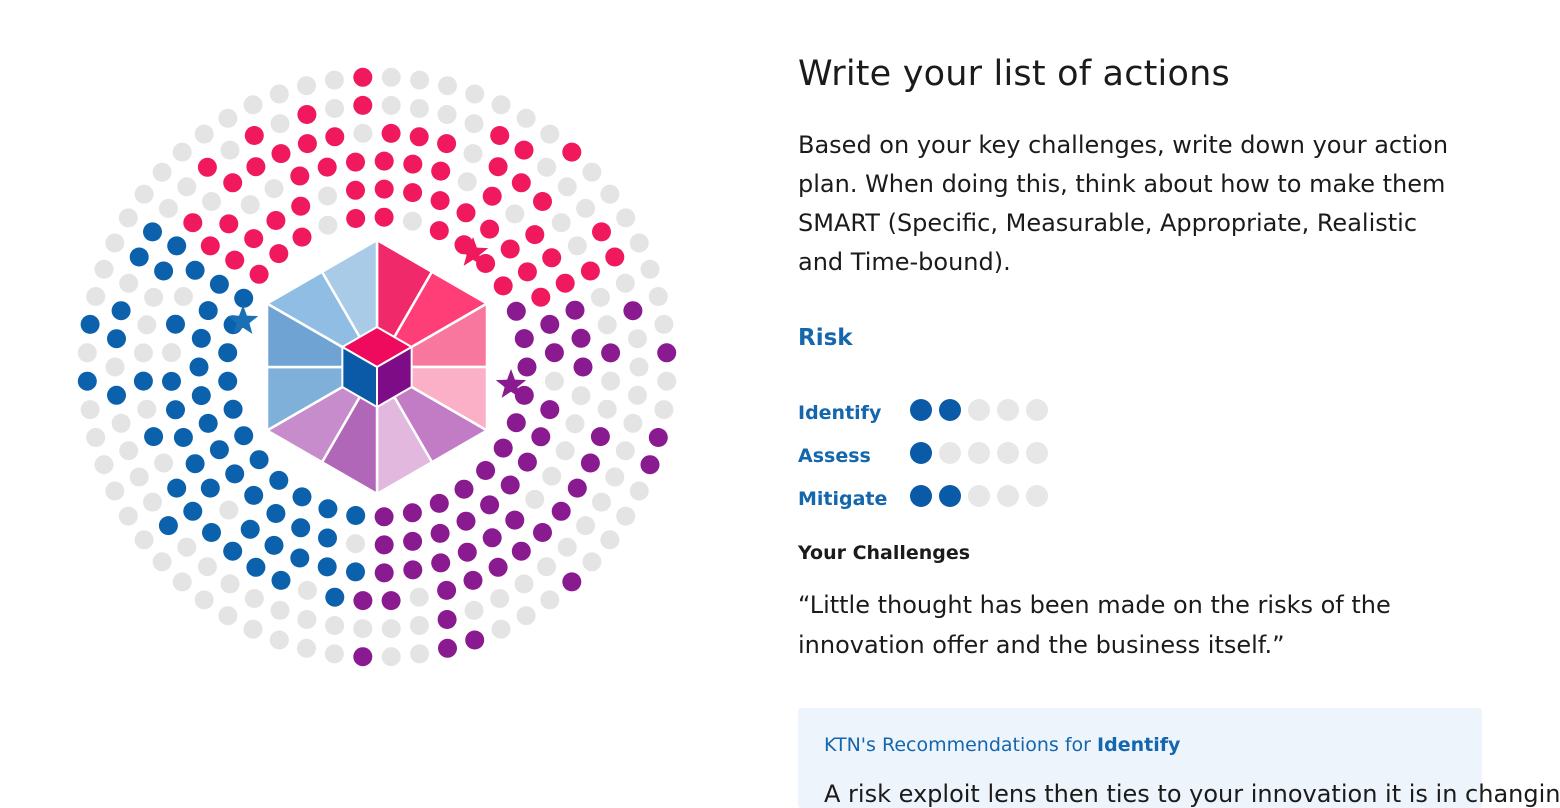  I want to click on risk-heading: Risk, so click(825, 338).